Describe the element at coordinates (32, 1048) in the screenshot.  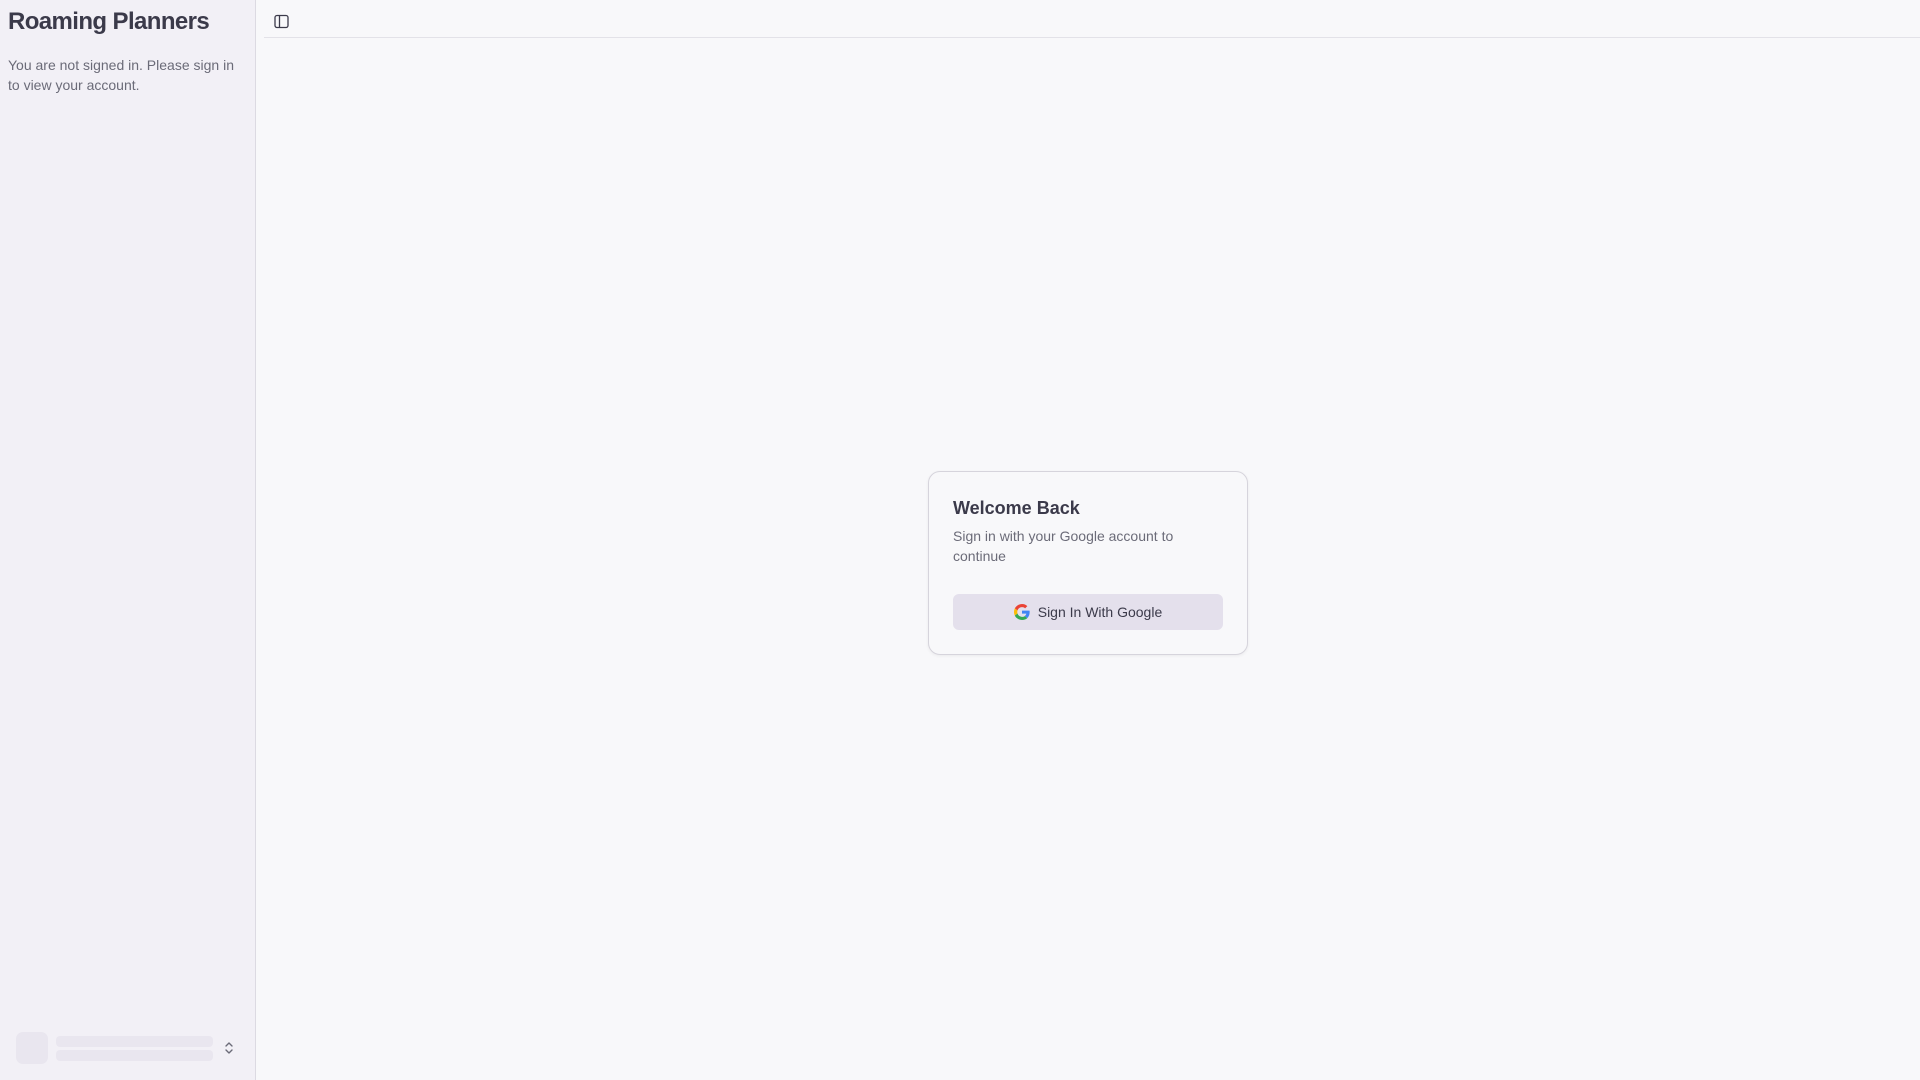
I see `avatar-placeholder` at that location.